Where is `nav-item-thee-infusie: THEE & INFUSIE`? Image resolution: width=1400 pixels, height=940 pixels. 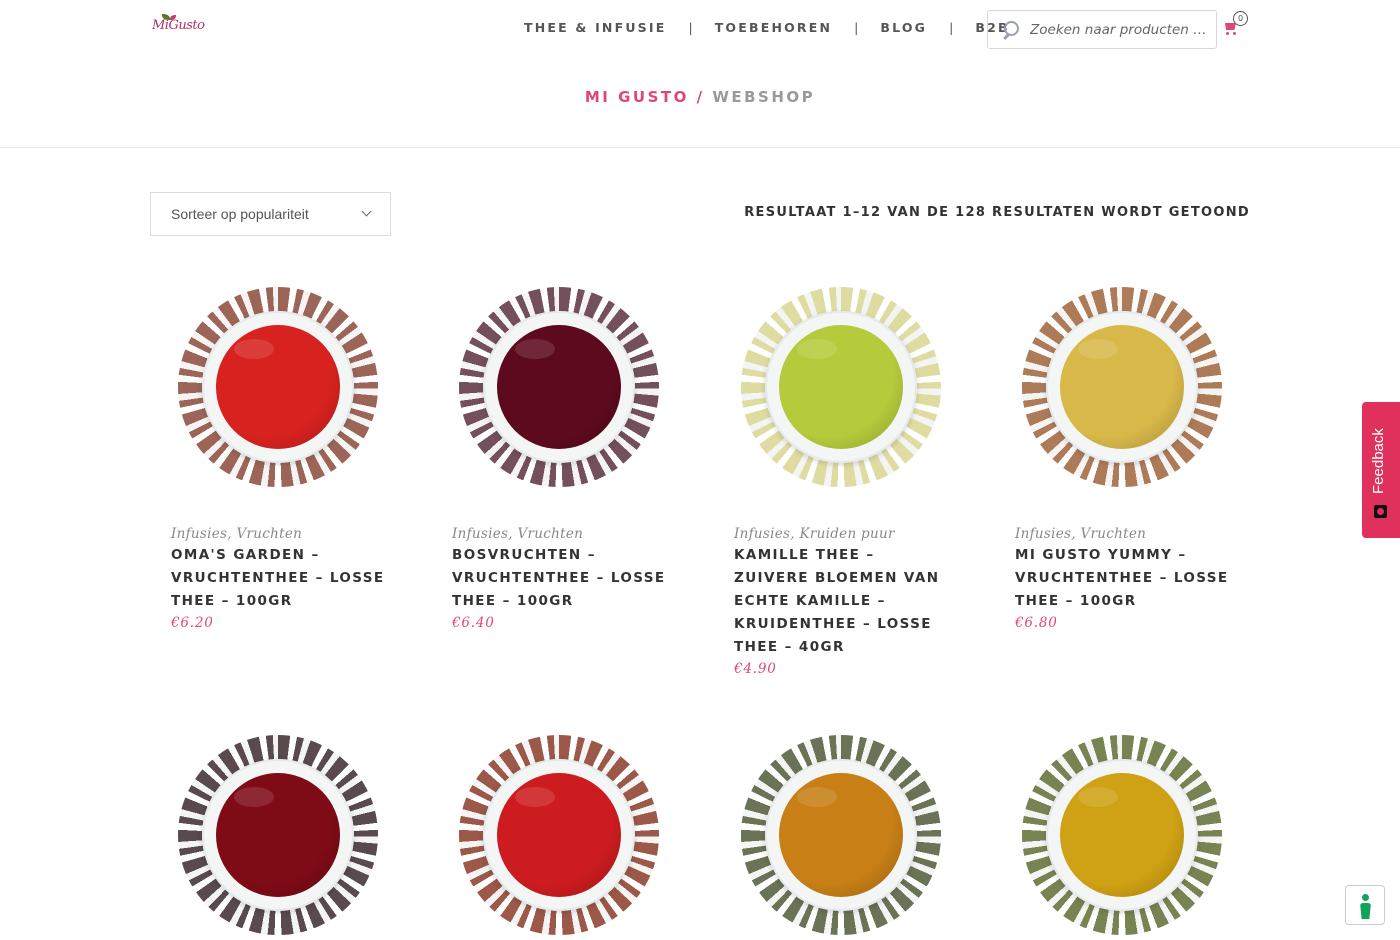 nav-item-thee-infusie: THEE & INFUSIE is located at coordinates (595, 27).